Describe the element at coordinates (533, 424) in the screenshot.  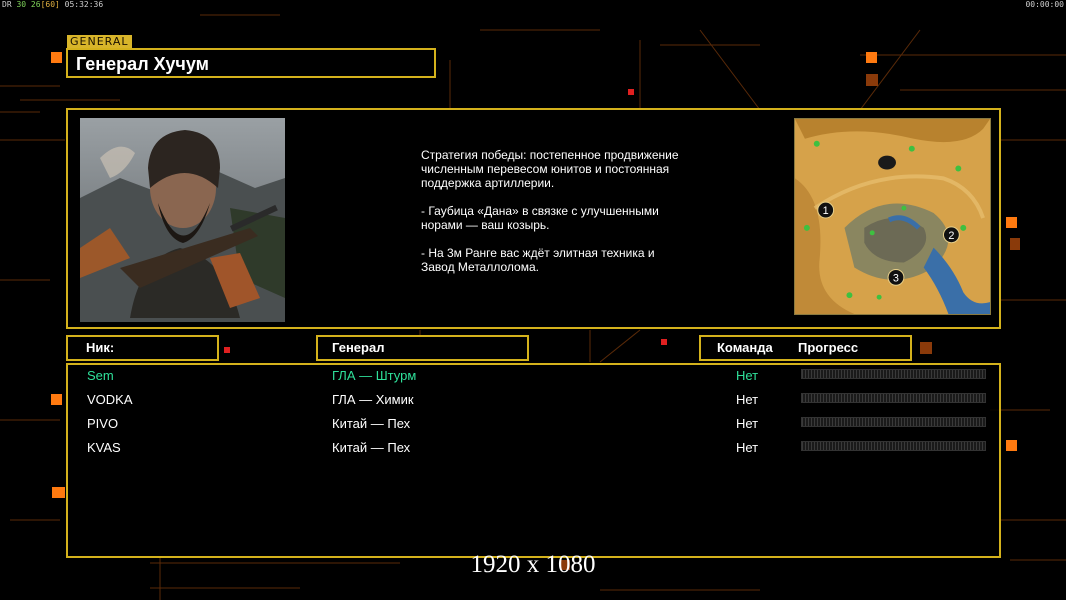
I see `player-row: PIVO Китай — Пех Нет` at that location.